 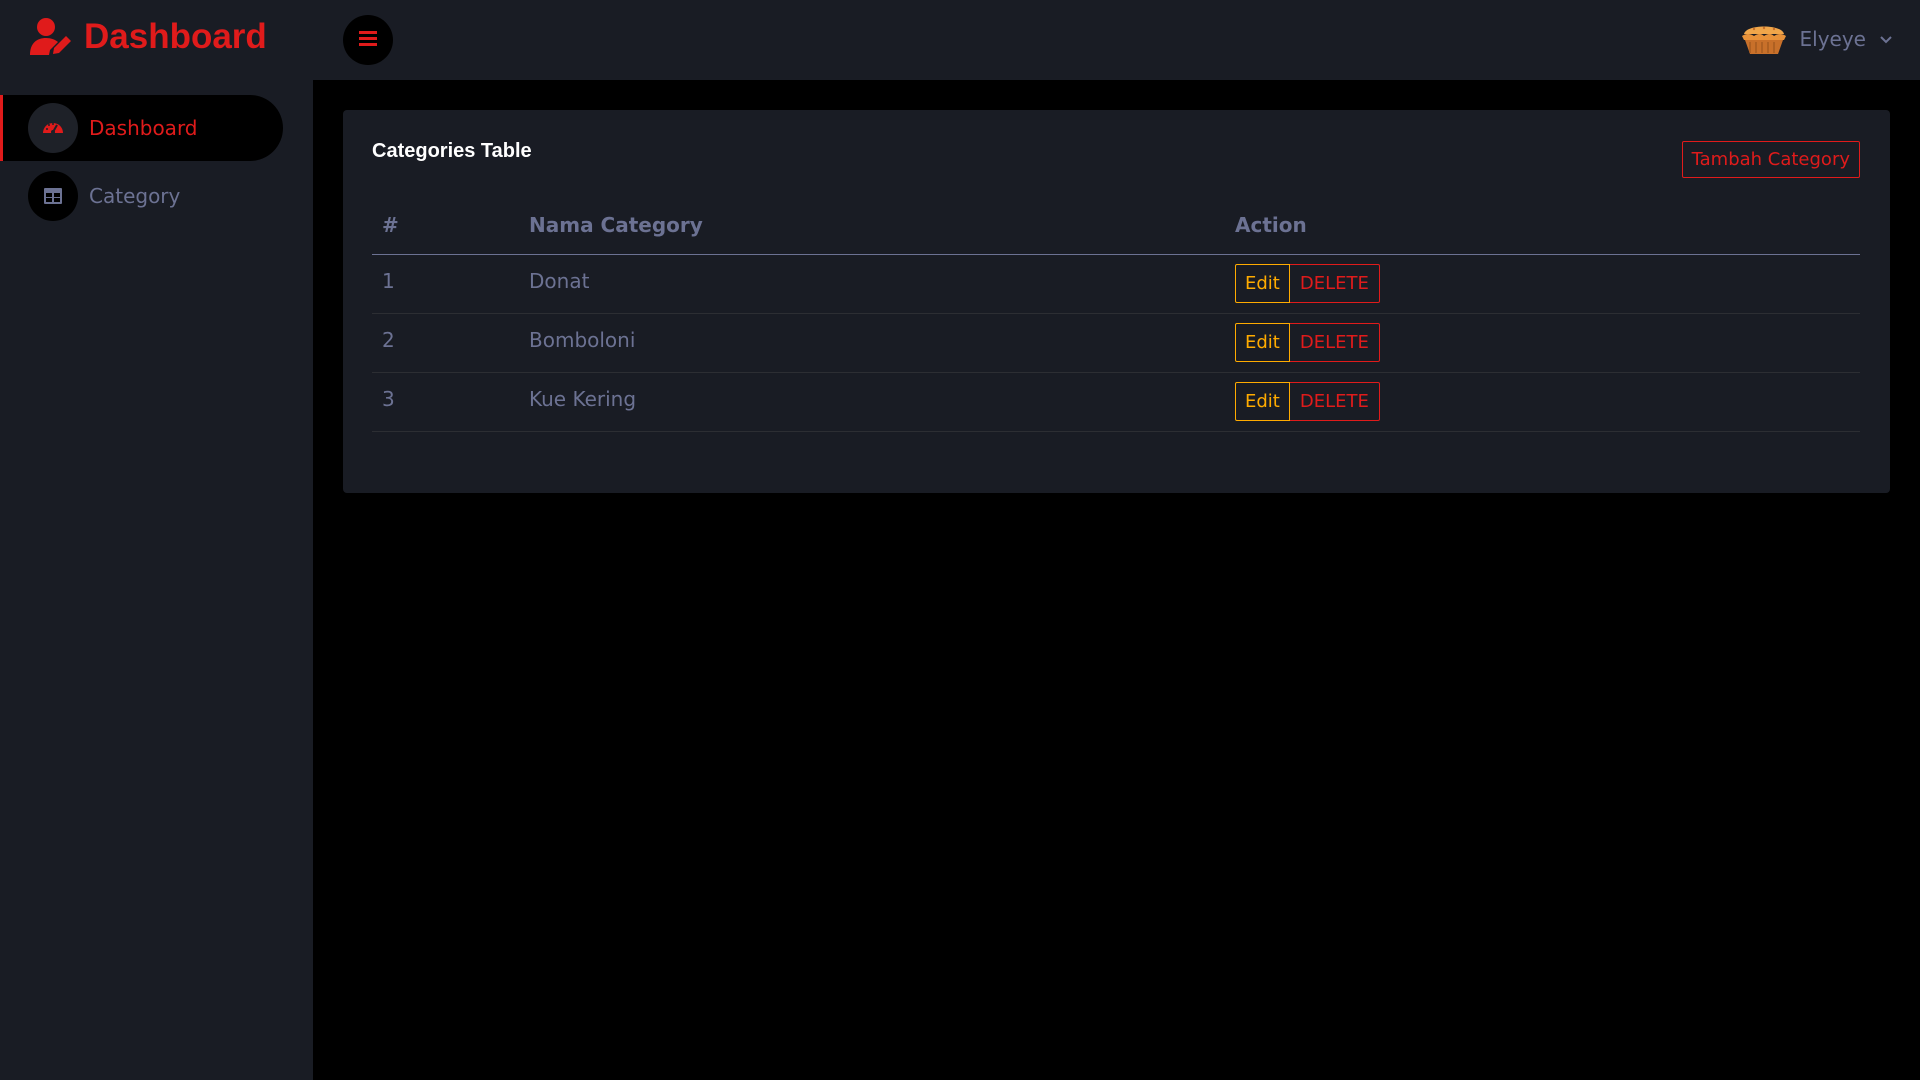 What do you see at coordinates (445, 402) in the screenshot?
I see `cell-number: 3` at bounding box center [445, 402].